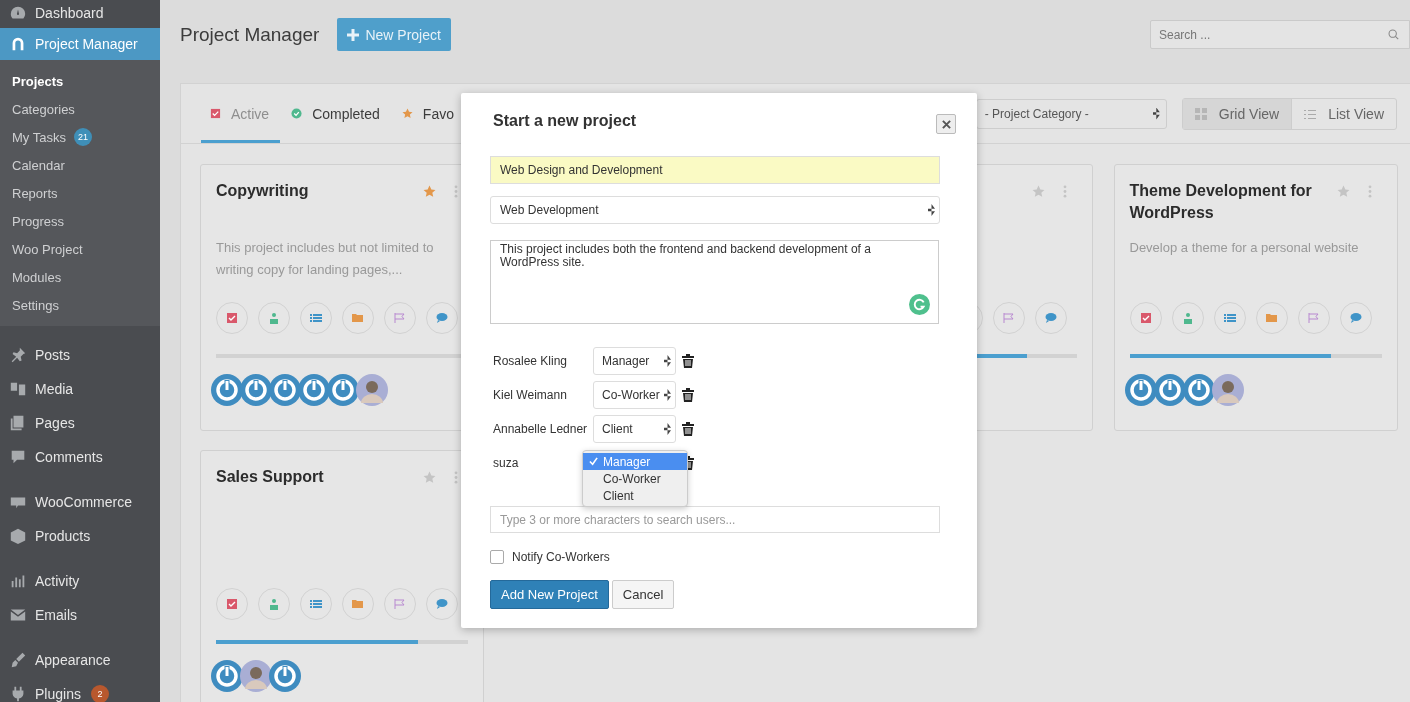 The image size is (1410, 702). I want to click on role-select: Co-Worker, so click(634, 395).